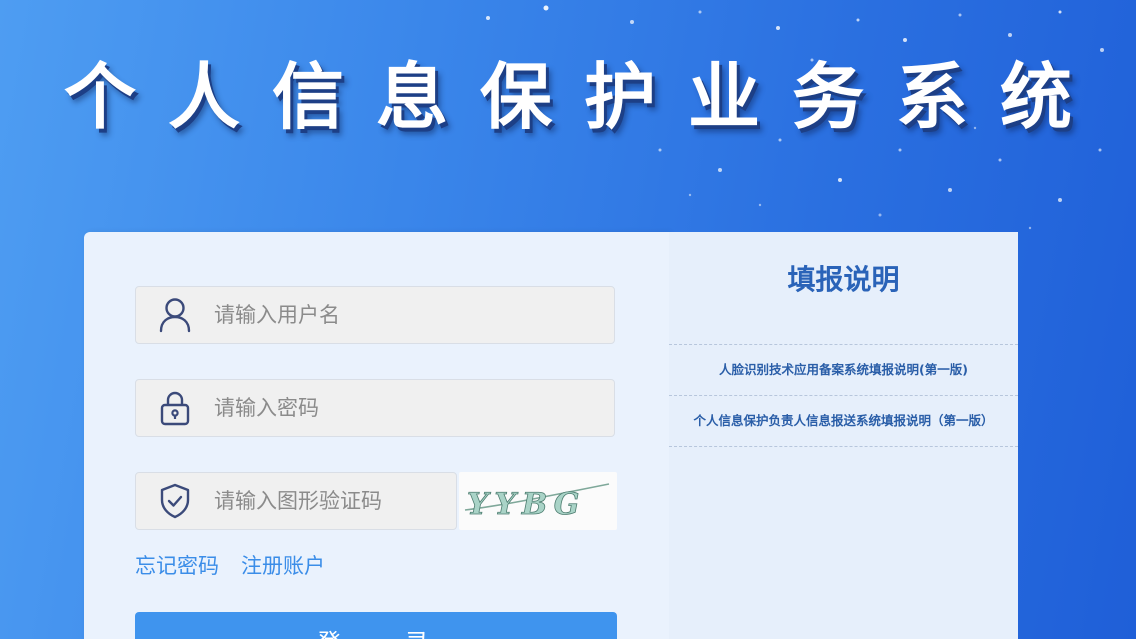 The height and width of the screenshot is (639, 1136). I want to click on login-button: 登 录, so click(376, 625).